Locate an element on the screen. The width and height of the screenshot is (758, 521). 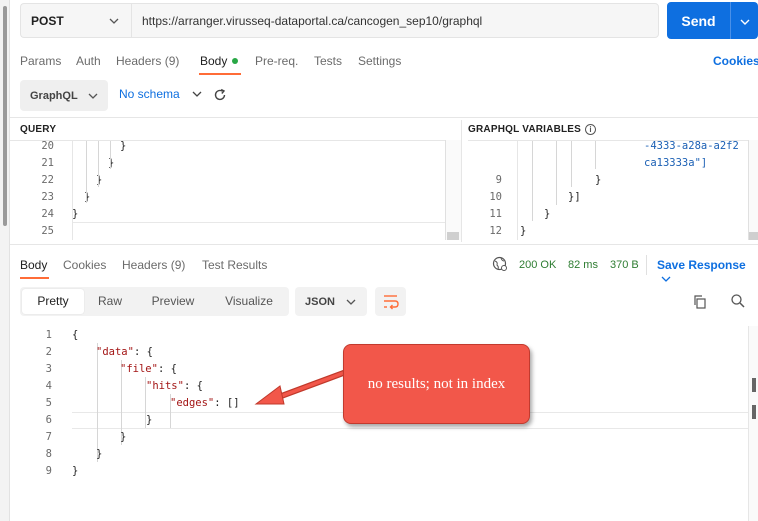
variables-scrollbar-thumb is located at coordinates (753, 236).